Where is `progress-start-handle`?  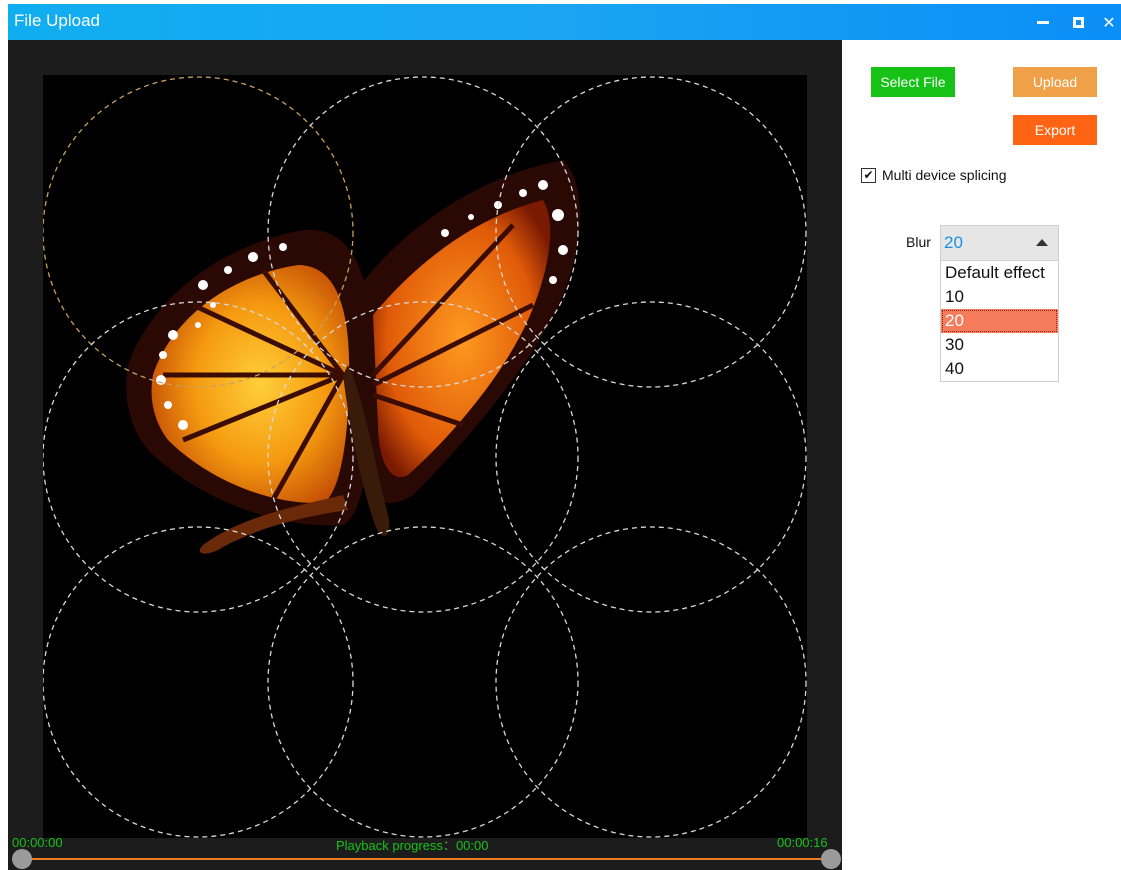 progress-start-handle is located at coordinates (22, 859).